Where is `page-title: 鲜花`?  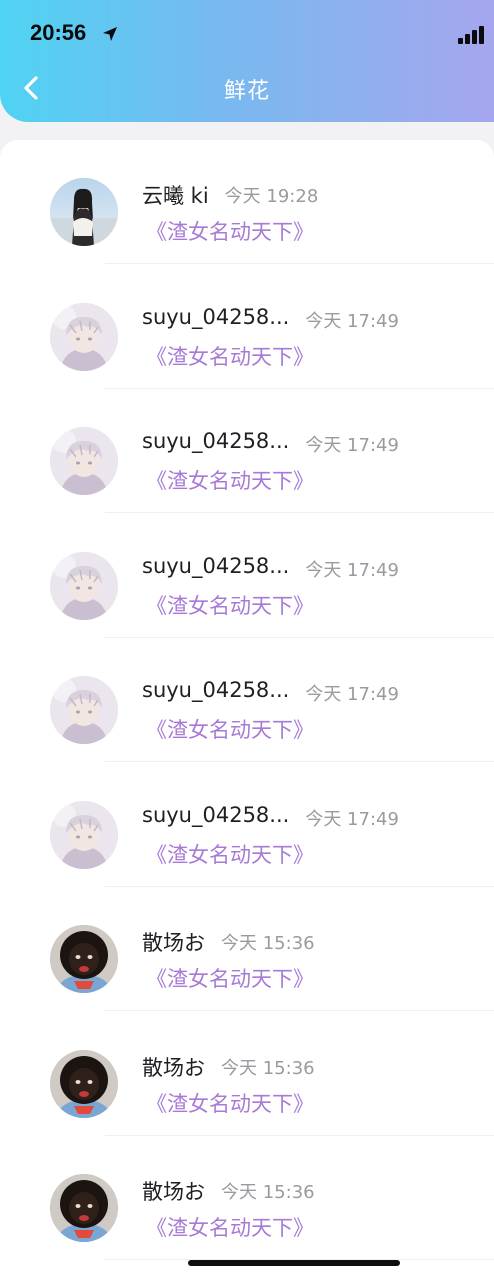
page-title: 鲜花 is located at coordinates (246, 91).